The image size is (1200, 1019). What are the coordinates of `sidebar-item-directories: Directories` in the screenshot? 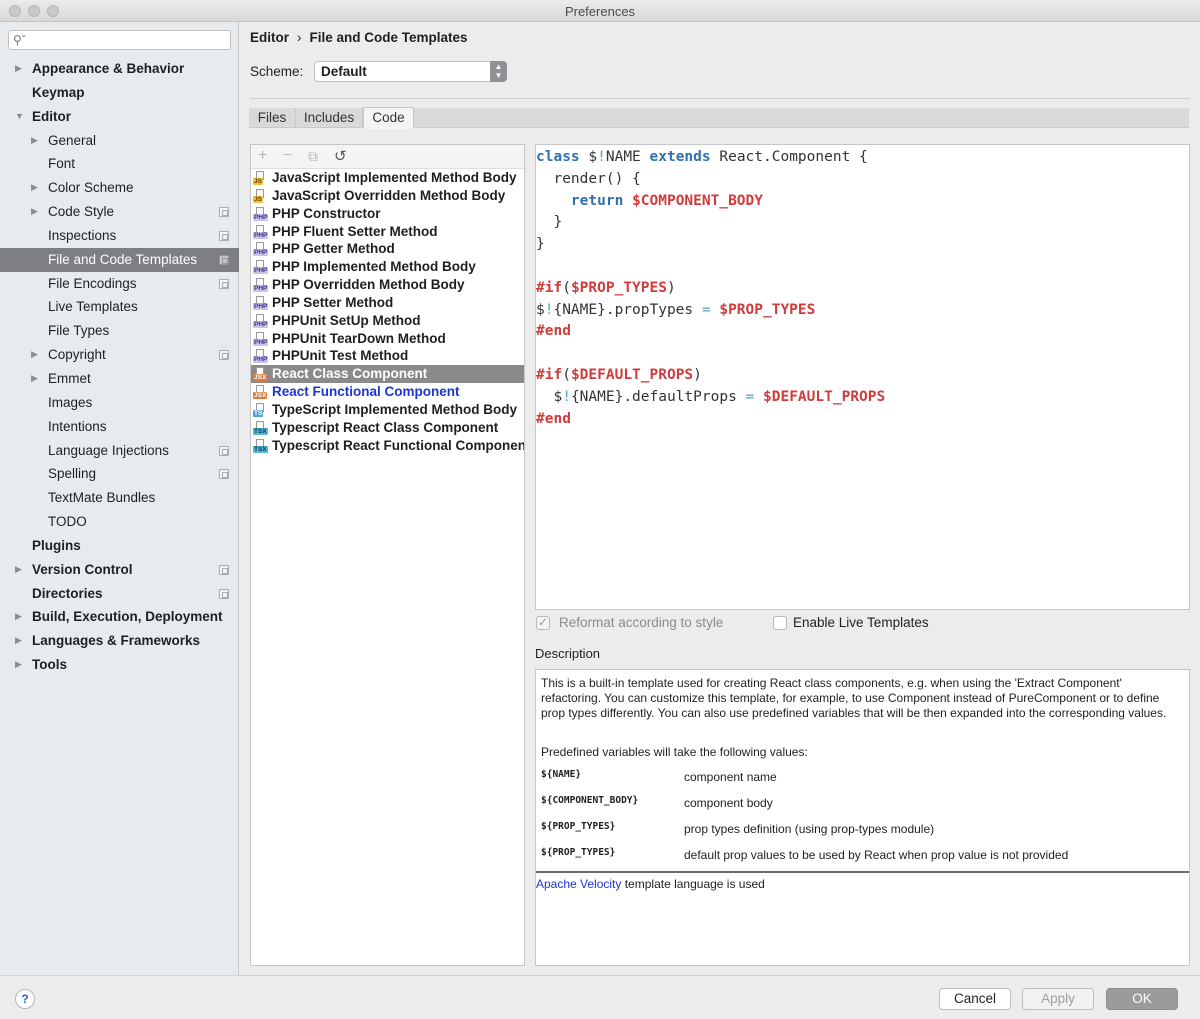 It's located at (119, 594).